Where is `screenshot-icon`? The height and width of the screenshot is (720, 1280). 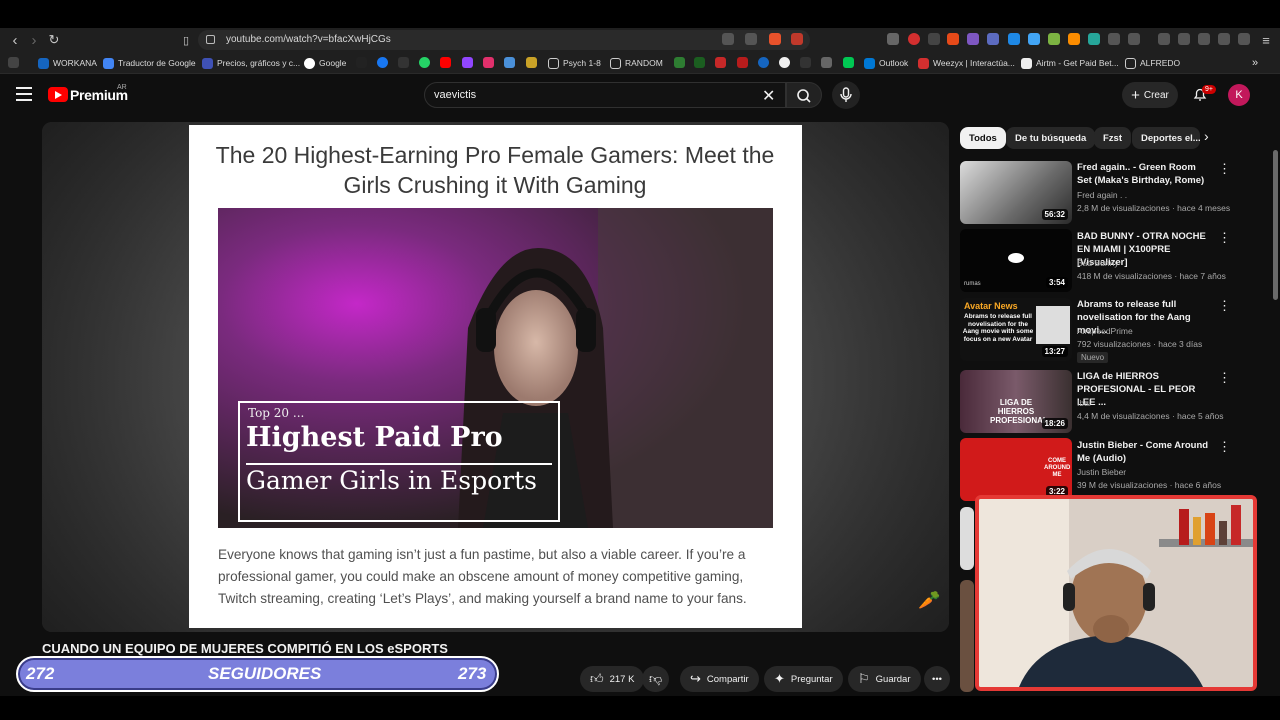
screenshot-icon is located at coordinates (1134, 39).